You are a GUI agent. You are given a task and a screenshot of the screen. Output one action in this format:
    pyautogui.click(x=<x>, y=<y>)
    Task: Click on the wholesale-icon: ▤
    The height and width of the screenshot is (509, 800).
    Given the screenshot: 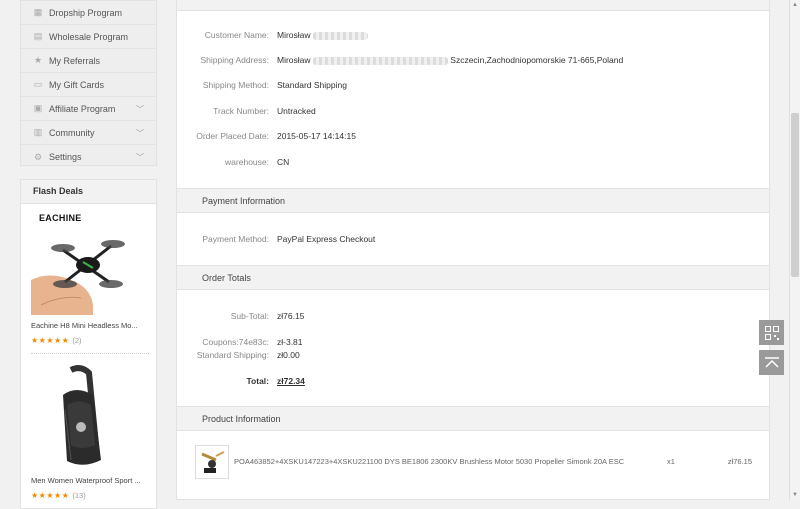 What is the action you would take?
    pyautogui.click(x=38, y=36)
    